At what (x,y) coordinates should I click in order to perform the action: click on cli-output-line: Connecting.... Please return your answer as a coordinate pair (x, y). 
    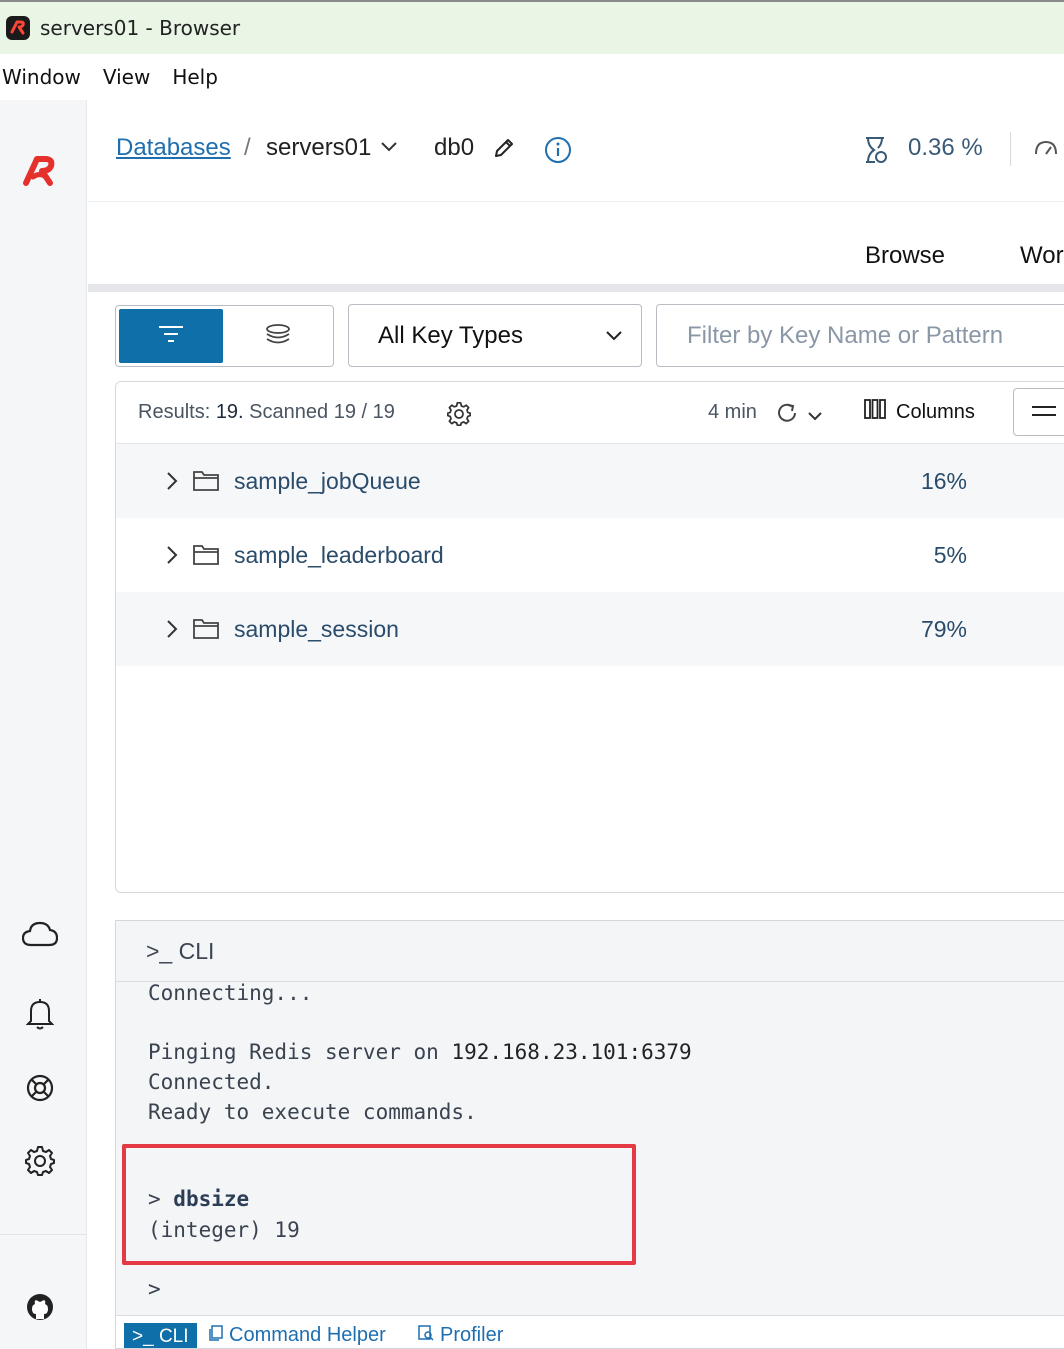
    Looking at the image, I should click on (230, 993).